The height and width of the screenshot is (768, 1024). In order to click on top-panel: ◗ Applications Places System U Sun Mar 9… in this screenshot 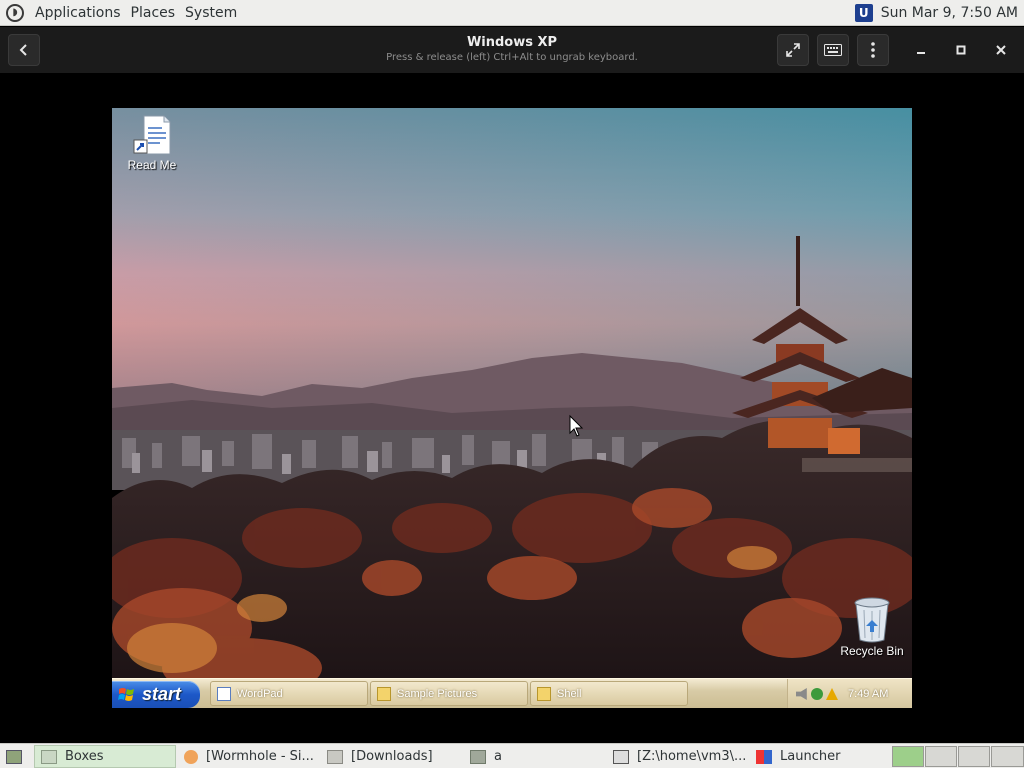, I will do `click(512, 13)`.